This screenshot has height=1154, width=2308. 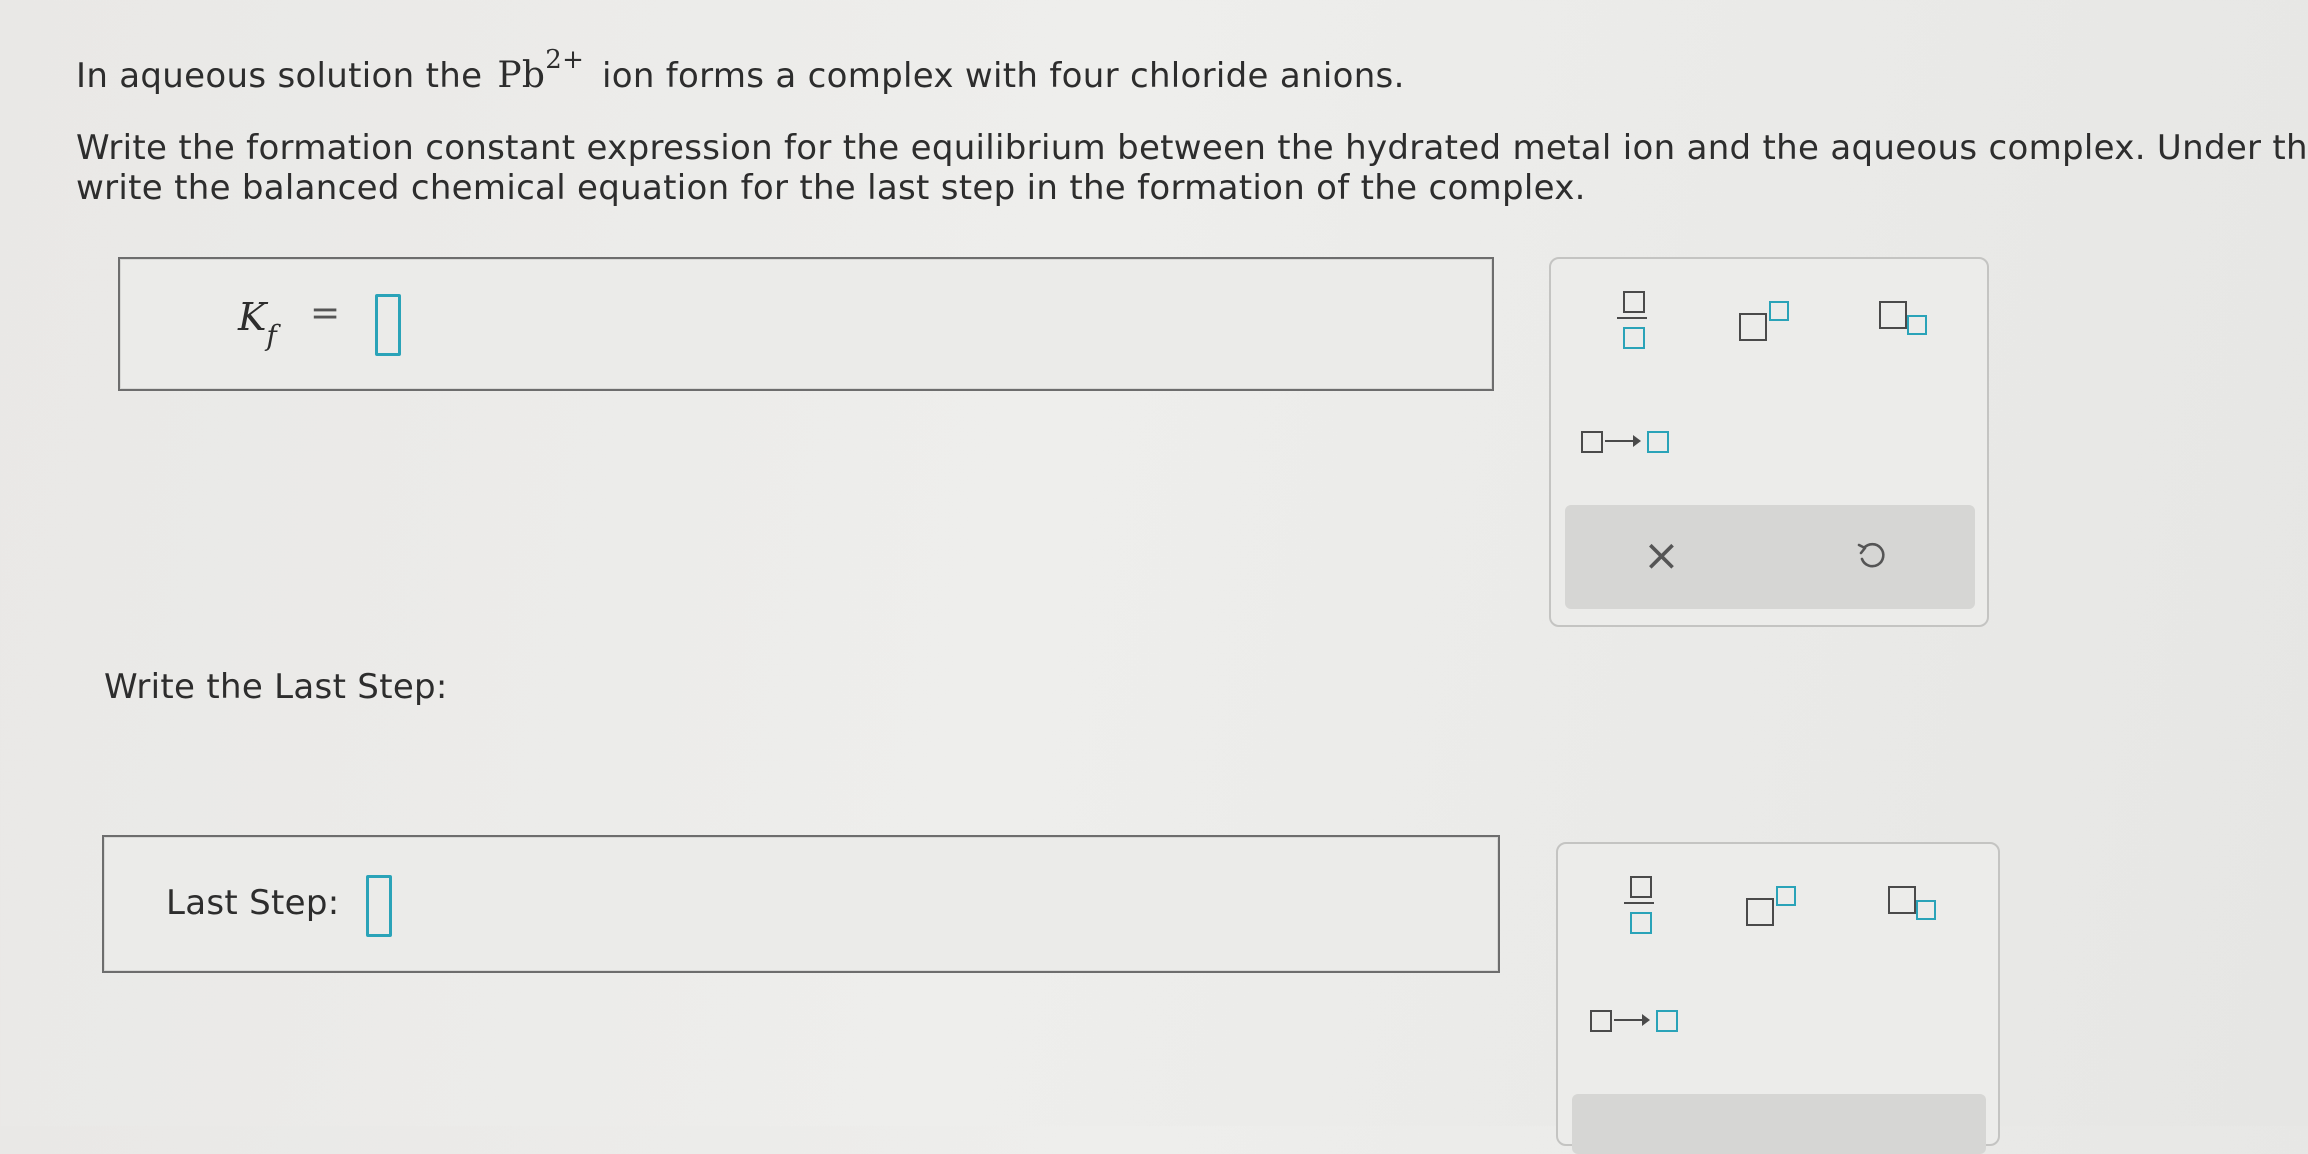 I want to click on undo-icon, so click(x=1872, y=556).